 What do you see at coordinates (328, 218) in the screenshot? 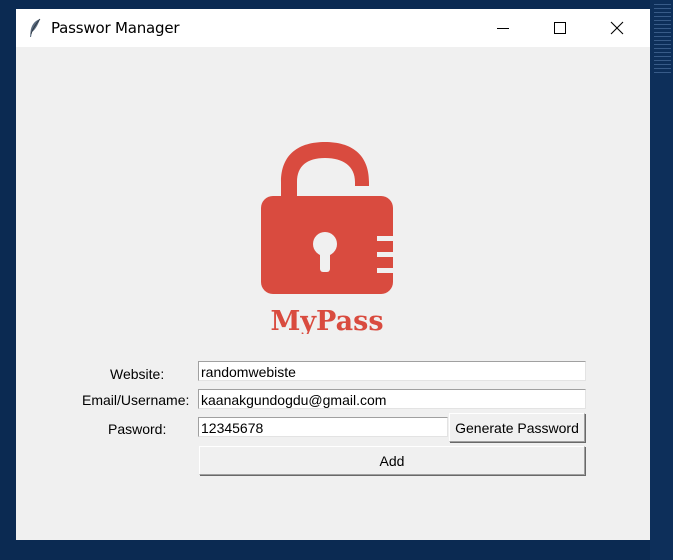
I see `open-padlock-icon` at bounding box center [328, 218].